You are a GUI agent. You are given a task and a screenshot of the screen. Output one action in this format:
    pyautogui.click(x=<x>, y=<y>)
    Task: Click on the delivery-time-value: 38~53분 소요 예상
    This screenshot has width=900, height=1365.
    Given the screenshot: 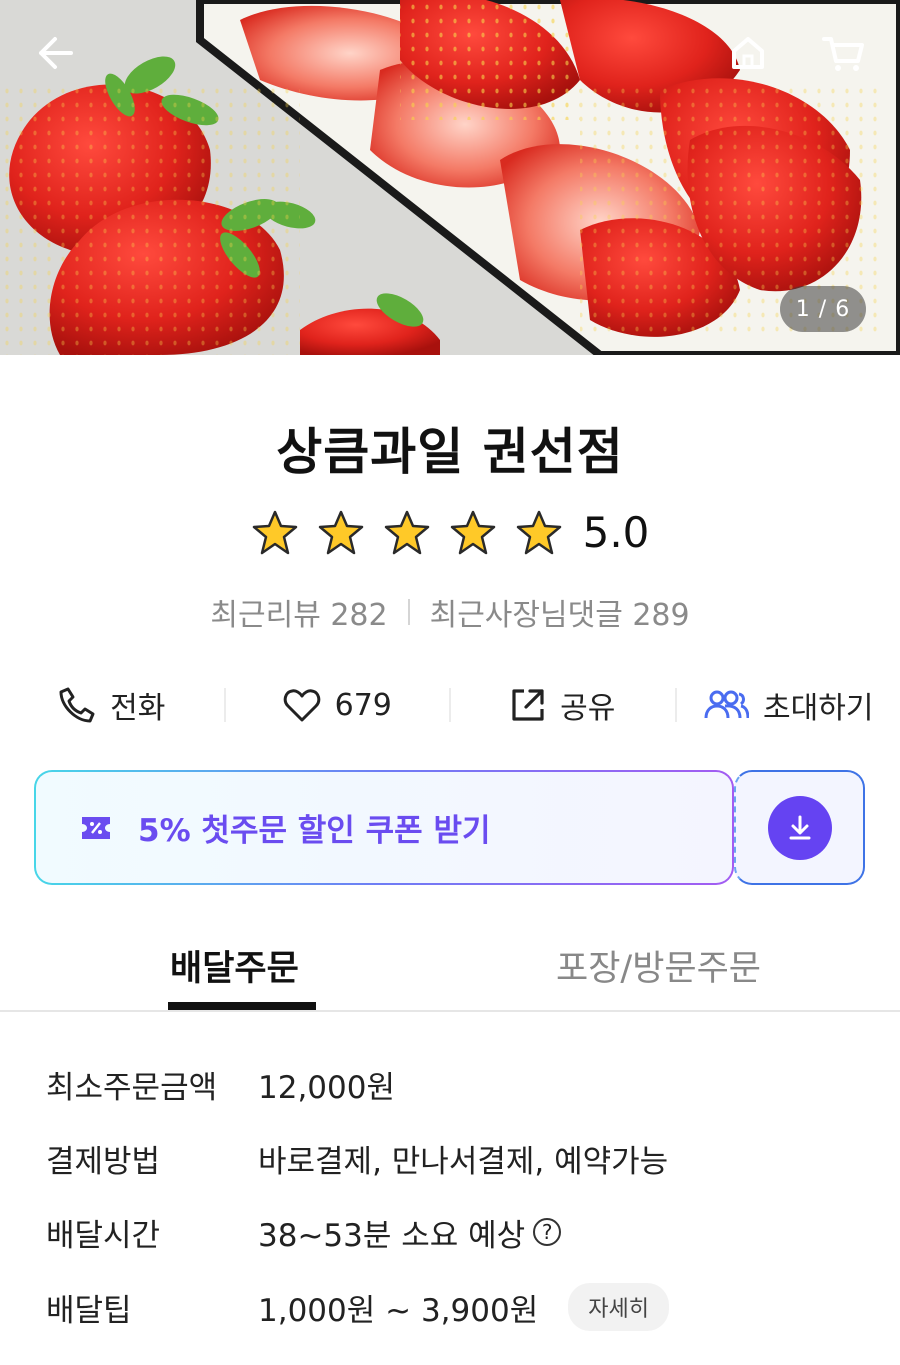 What is the action you would take?
    pyautogui.click(x=392, y=1235)
    